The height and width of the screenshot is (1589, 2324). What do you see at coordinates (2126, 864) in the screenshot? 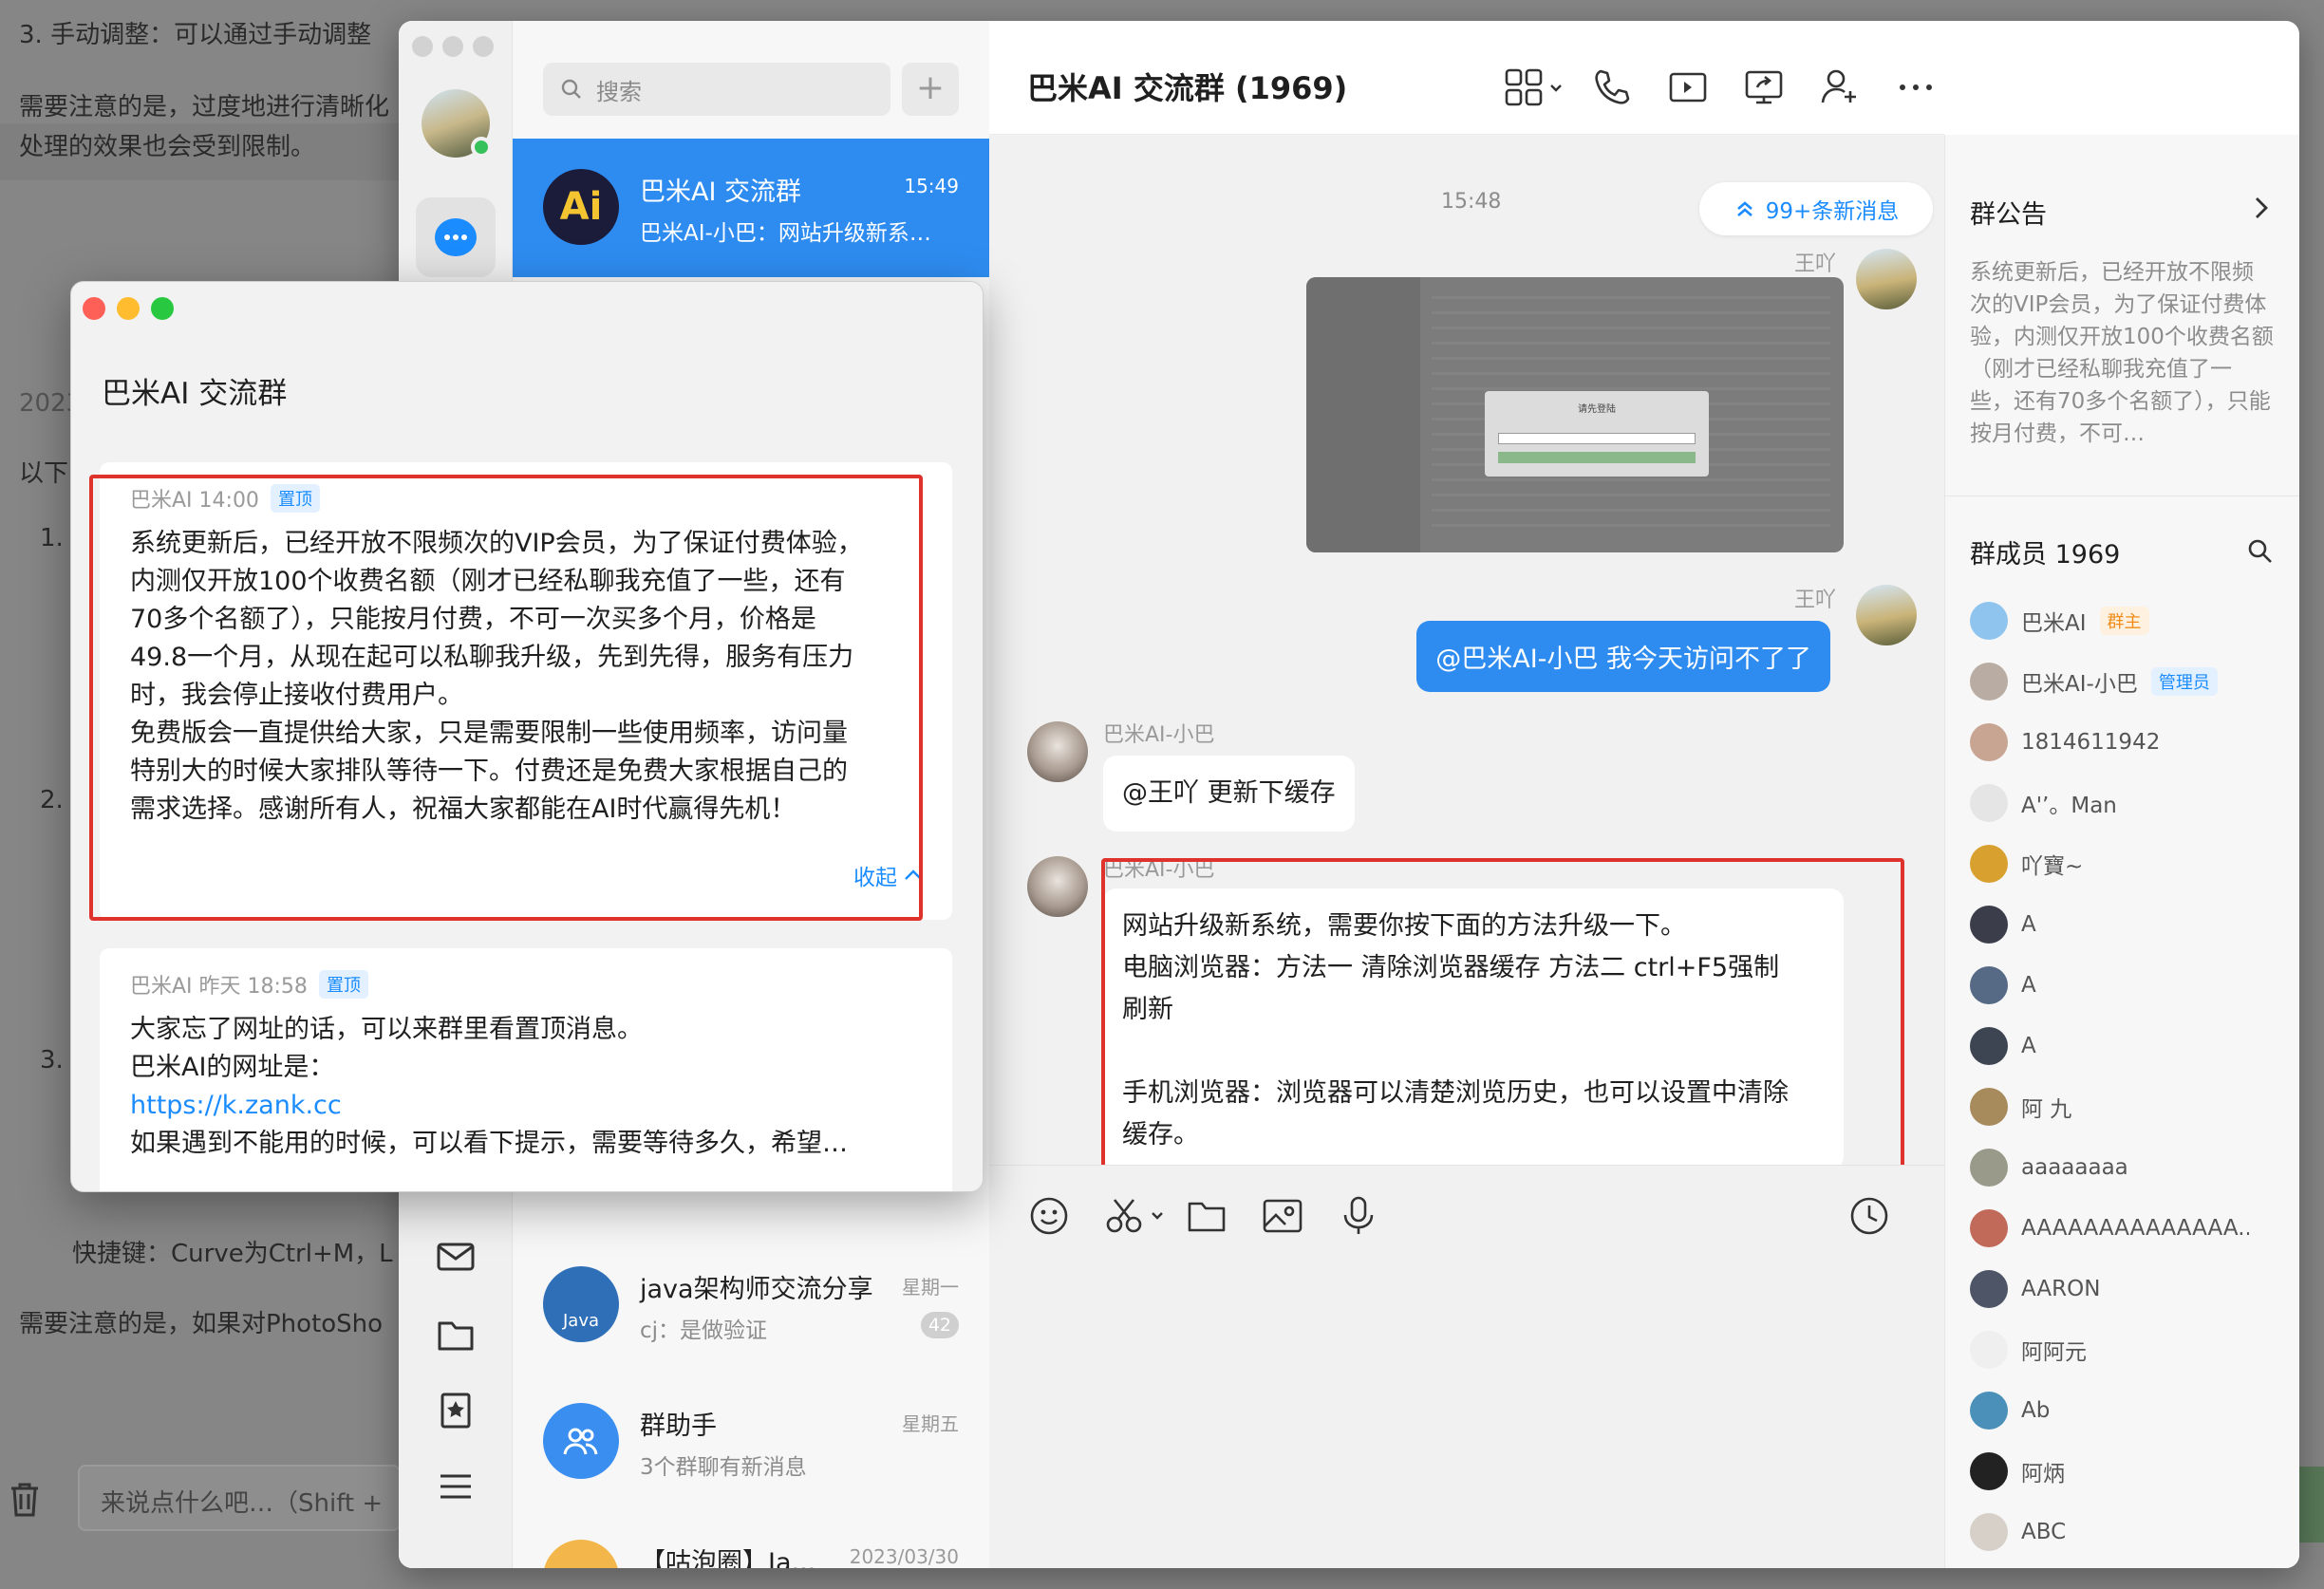
I see `member-row: 吖寶~` at bounding box center [2126, 864].